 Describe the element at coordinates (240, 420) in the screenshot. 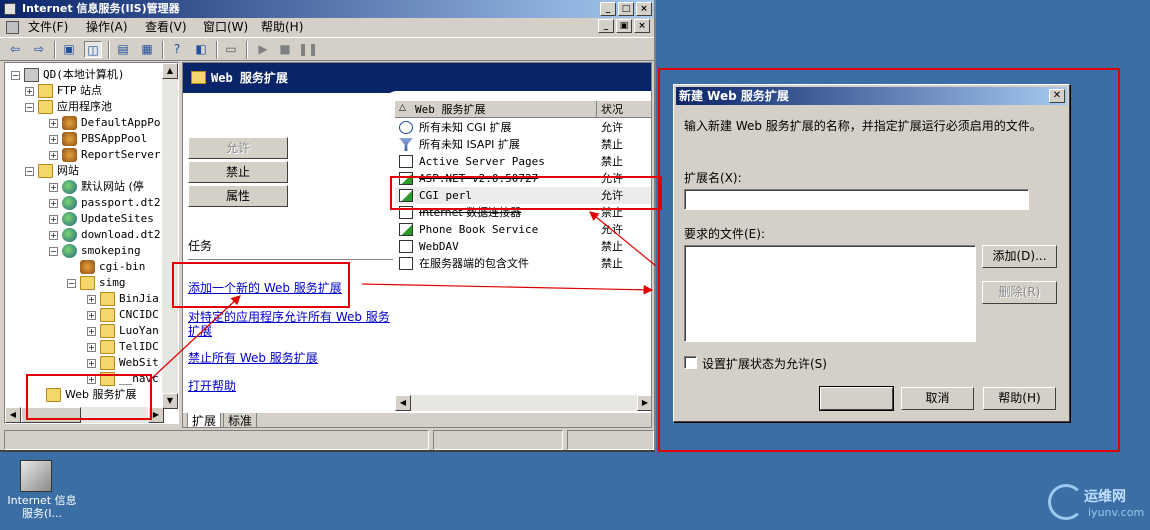

I see `tab-standard: 标准` at that location.